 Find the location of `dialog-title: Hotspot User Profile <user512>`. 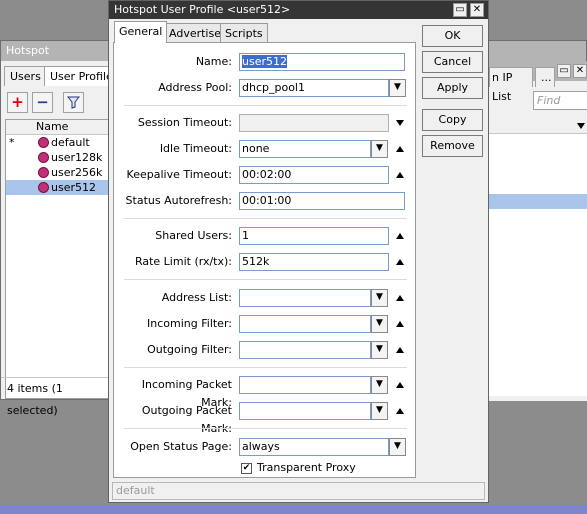

dialog-title: Hotspot User Profile <user512> is located at coordinates (298, 10).